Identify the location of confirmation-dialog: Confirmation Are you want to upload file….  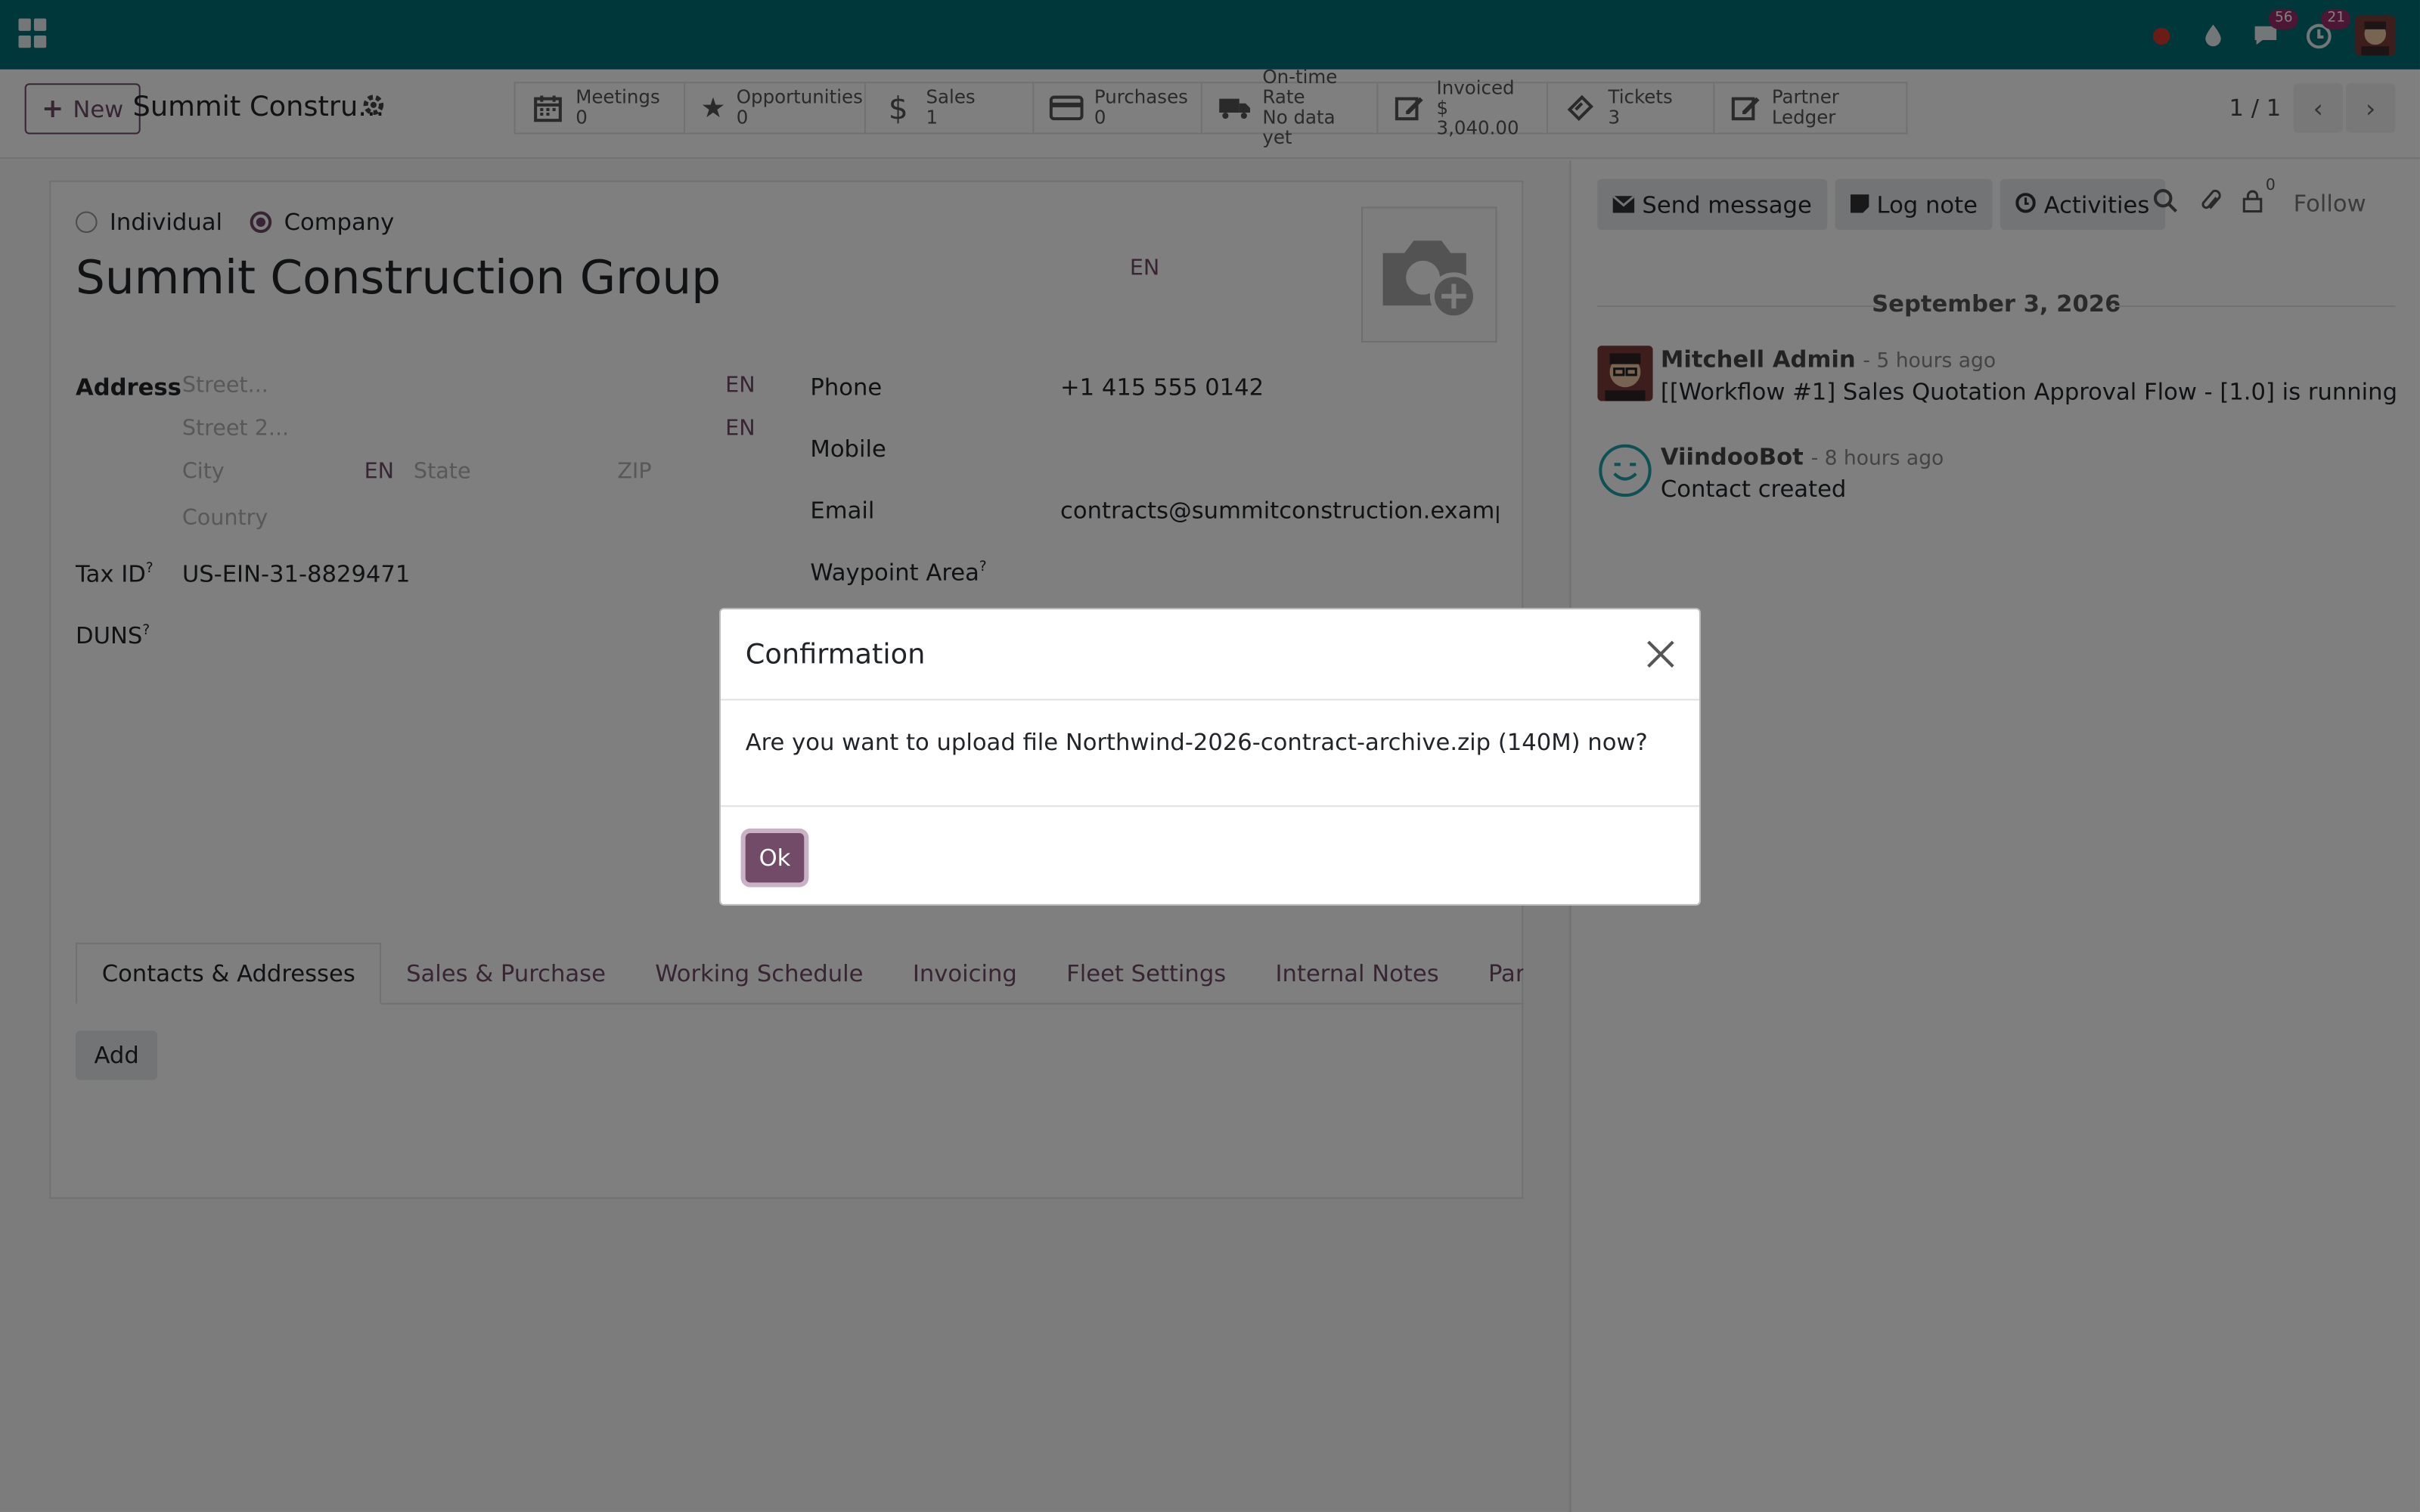
(1210, 757).